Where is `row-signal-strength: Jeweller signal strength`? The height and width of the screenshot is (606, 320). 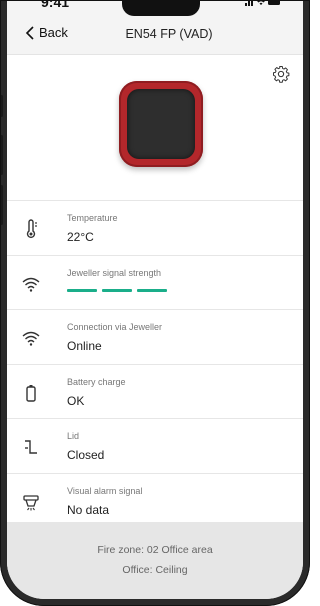
row-signal-strength: Jeweller signal strength is located at coordinates (155, 281).